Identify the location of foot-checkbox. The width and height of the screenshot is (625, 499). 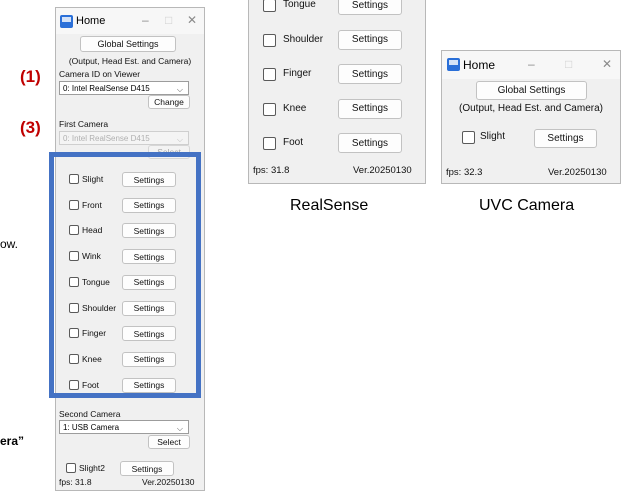
(269, 143).